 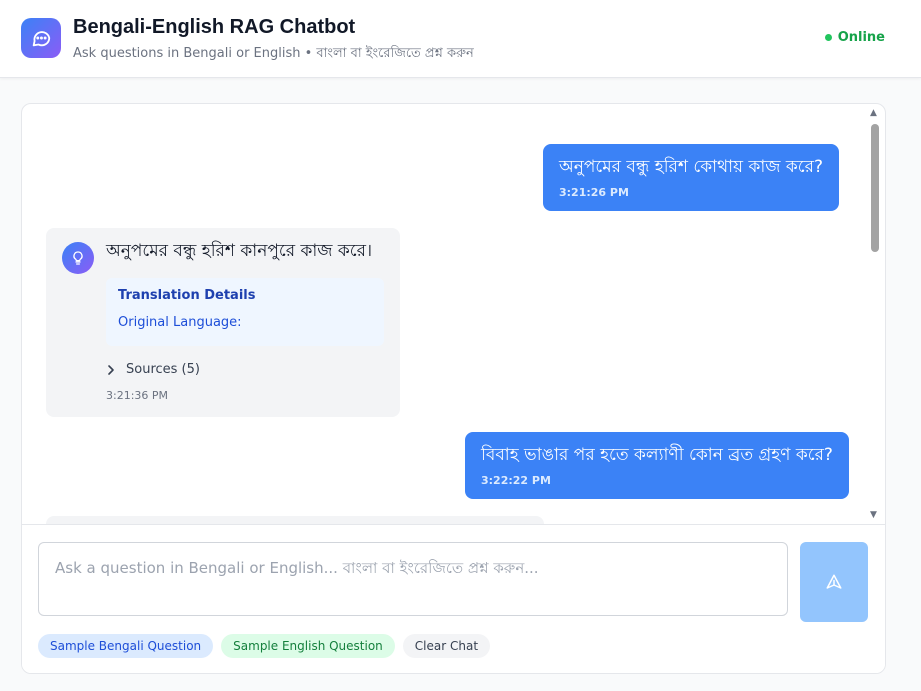 I want to click on message-timestamp: 3:22:22 PM, so click(x=516, y=480).